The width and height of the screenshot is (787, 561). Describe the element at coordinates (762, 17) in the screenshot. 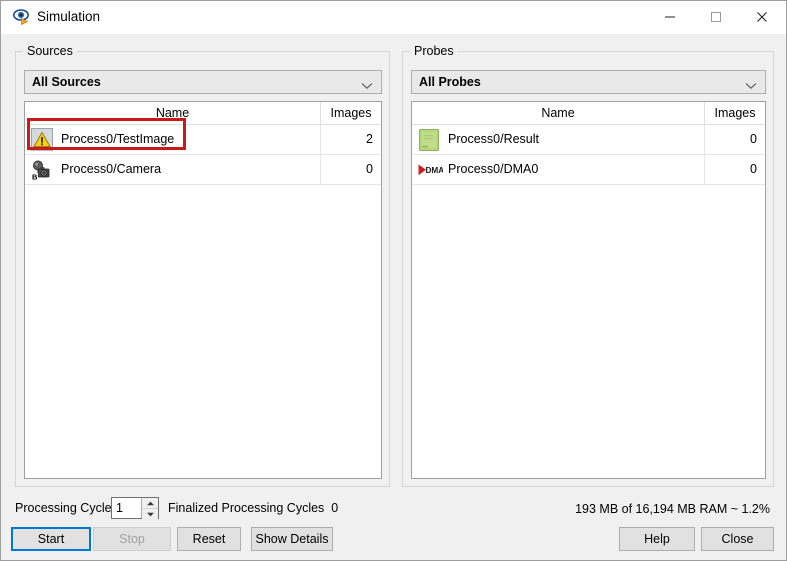

I see `close-icon` at that location.